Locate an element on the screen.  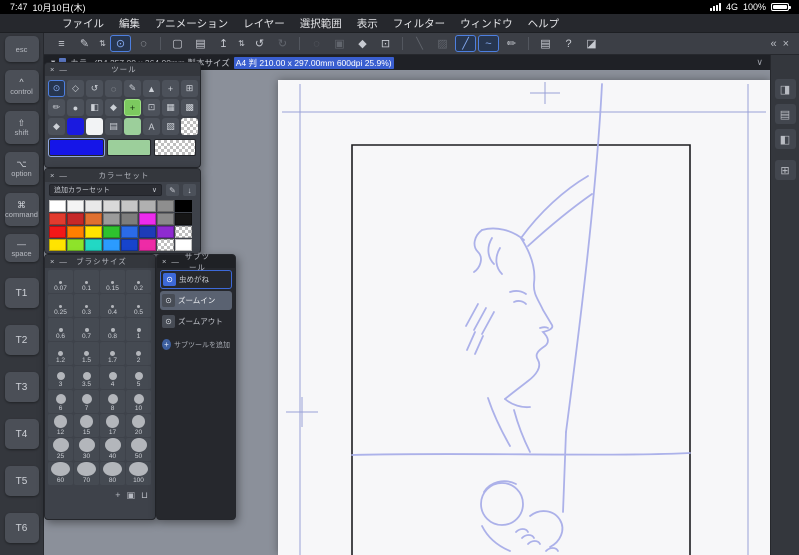
brush-size-3.5: 3.5 is located at coordinates (86, 377).